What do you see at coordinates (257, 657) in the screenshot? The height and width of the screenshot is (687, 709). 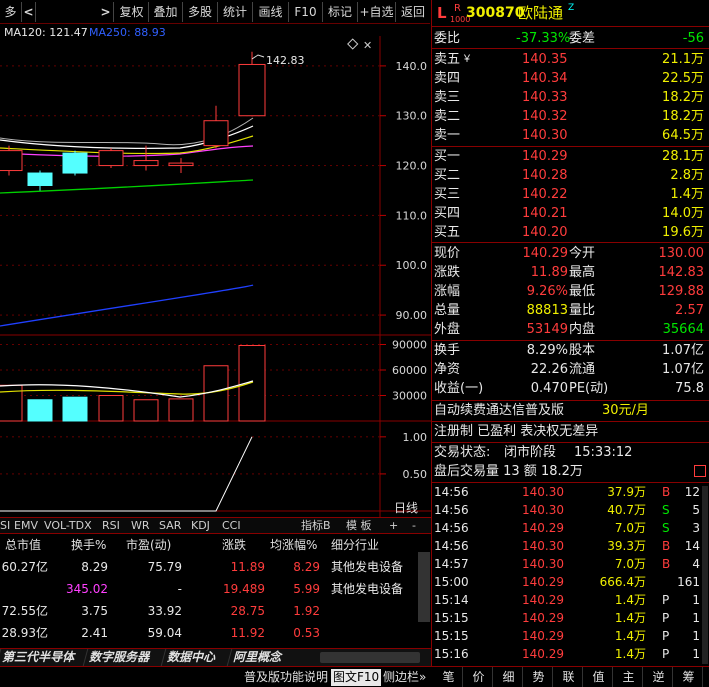 I see `sector-tab: 阿里概念` at bounding box center [257, 657].